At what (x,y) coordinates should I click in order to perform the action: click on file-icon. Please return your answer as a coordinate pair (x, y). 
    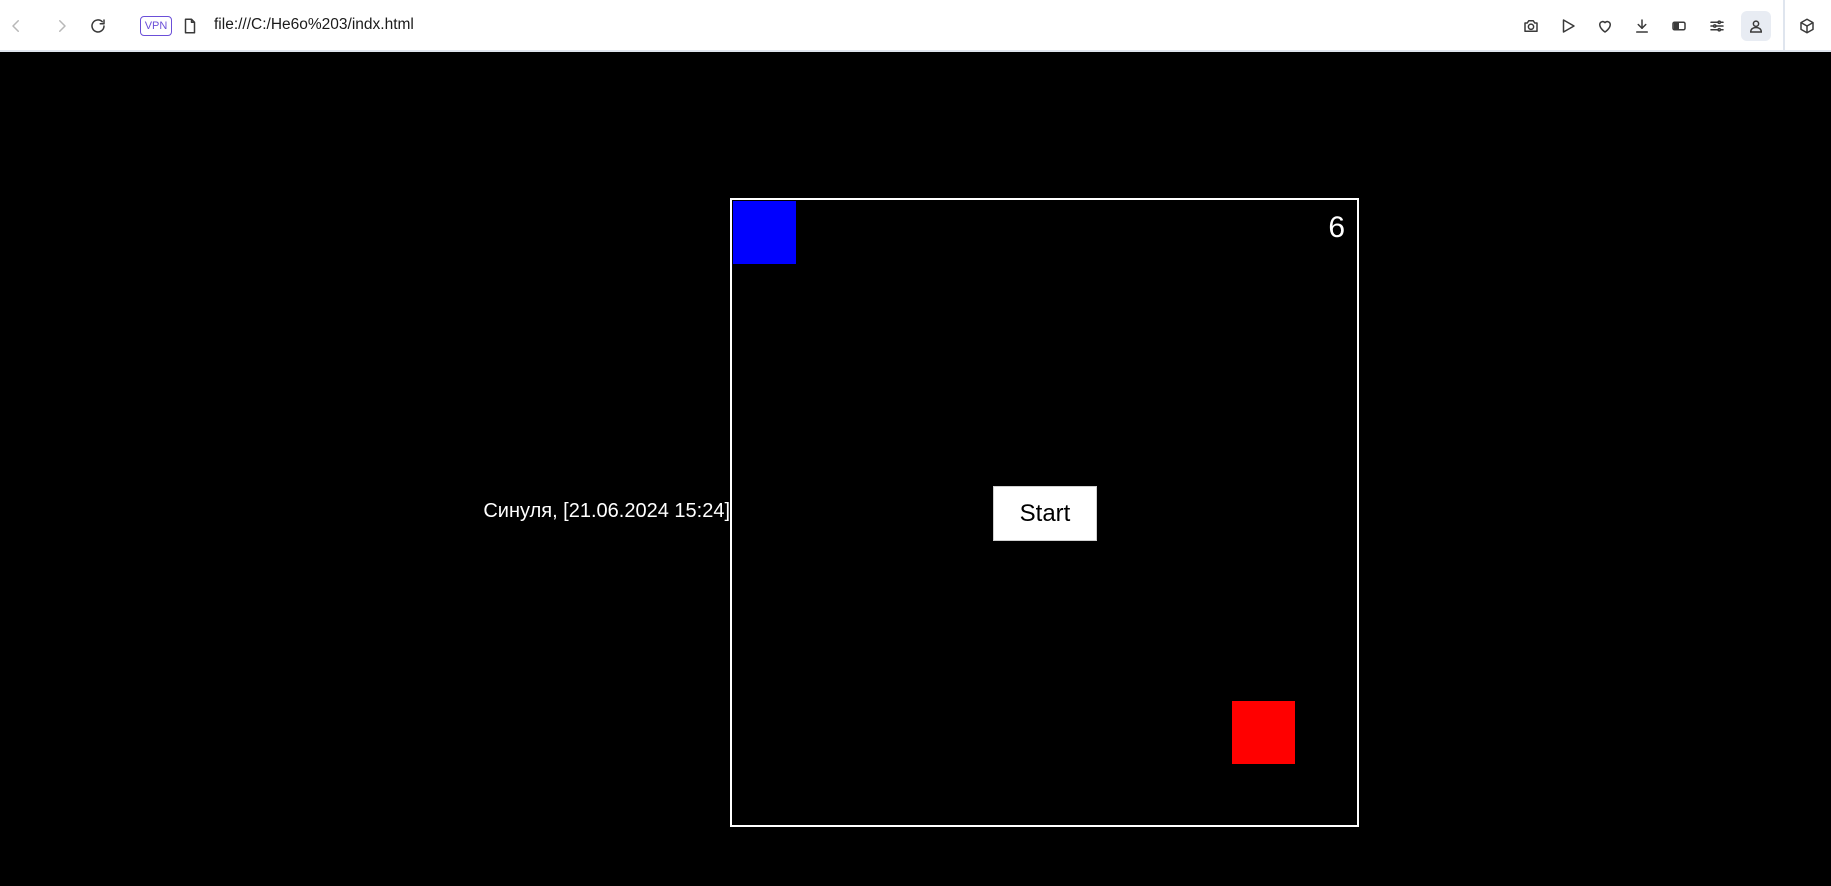
    Looking at the image, I should click on (190, 26).